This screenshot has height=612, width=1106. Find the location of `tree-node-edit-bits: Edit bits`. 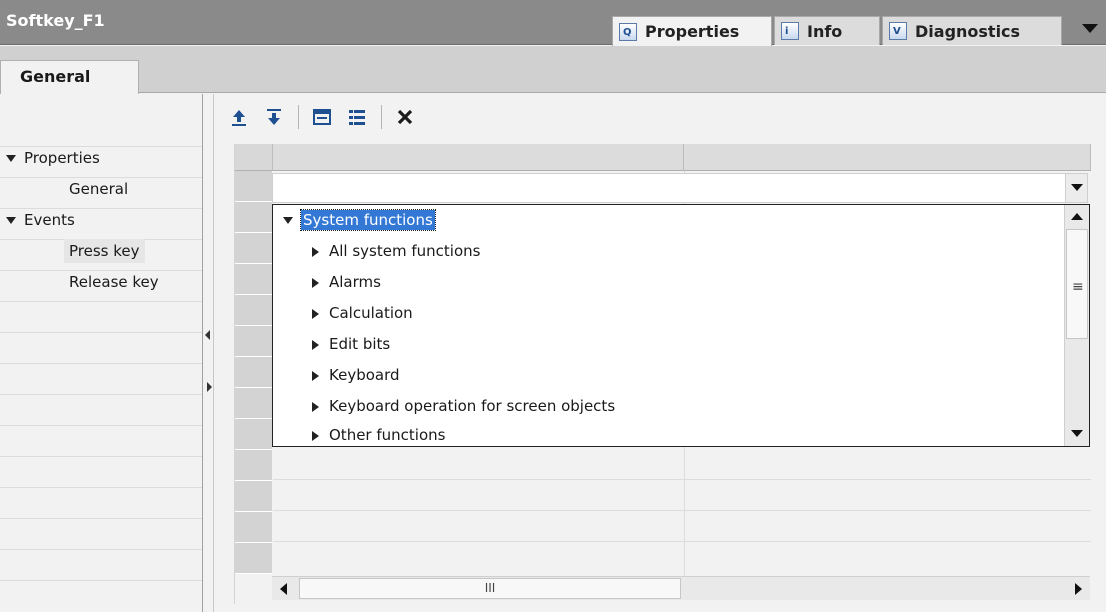

tree-node-edit-bits: Edit bits is located at coordinates (351, 344).